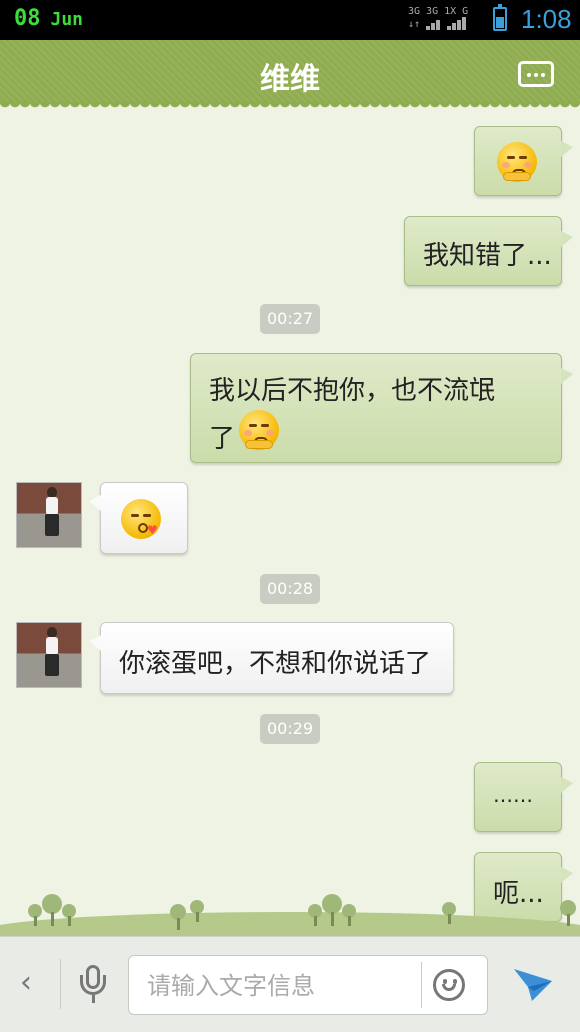 Image resolution: width=580 pixels, height=1032 pixels. I want to click on message-text-line2: 了, so click(222, 439).